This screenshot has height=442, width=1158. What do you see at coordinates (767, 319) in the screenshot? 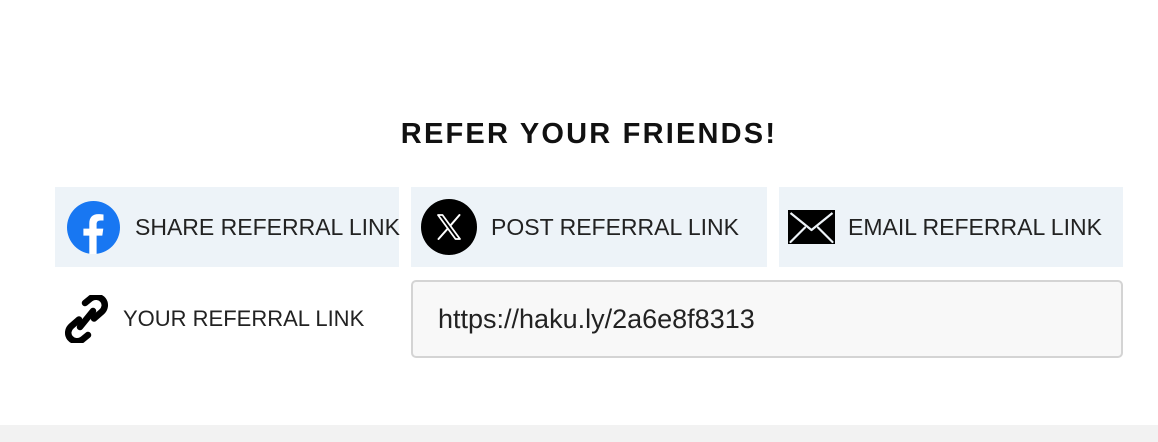
I see `referral-link-field` at bounding box center [767, 319].